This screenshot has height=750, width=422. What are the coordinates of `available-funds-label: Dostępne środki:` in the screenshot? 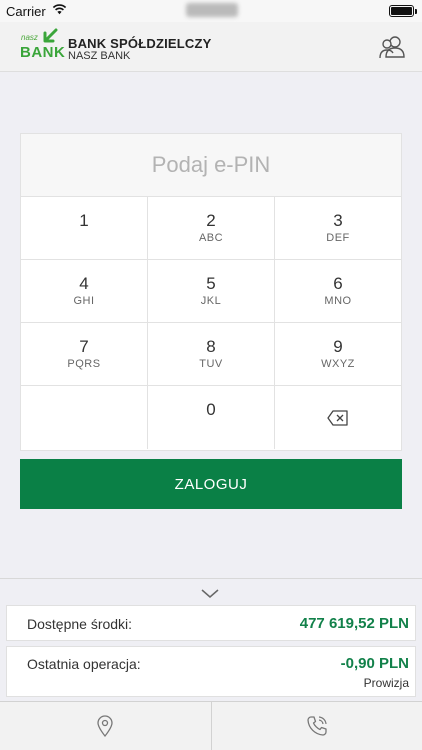 It's located at (80, 624).